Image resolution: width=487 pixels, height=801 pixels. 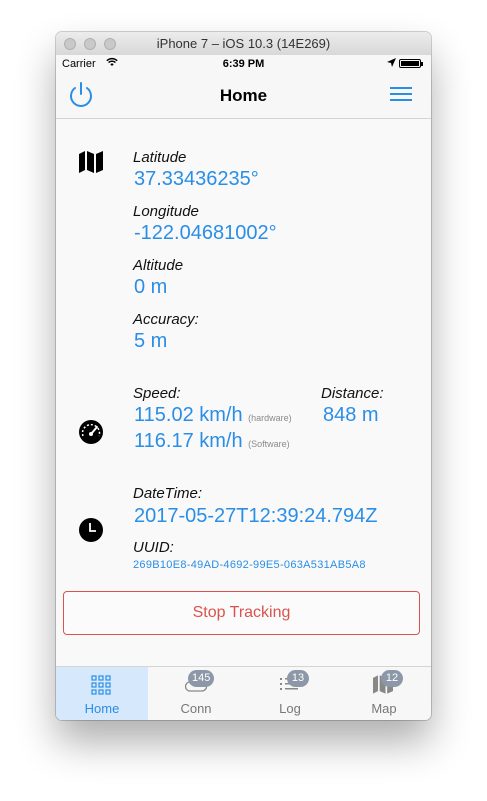 I want to click on tab-bar: Home 145 Conn 13 Log 12 Map, so click(x=243, y=693).